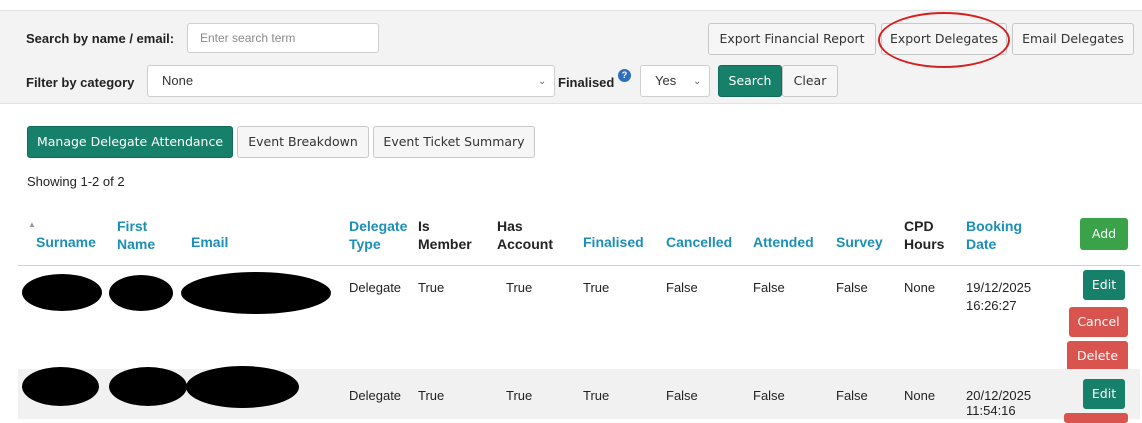  I want to click on header-booking-date: Booking Date, so click(994, 235).